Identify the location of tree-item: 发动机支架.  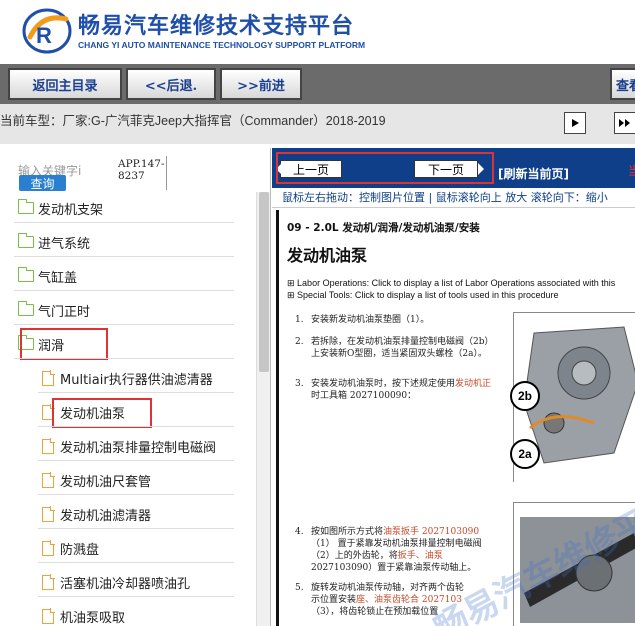
(60, 208).